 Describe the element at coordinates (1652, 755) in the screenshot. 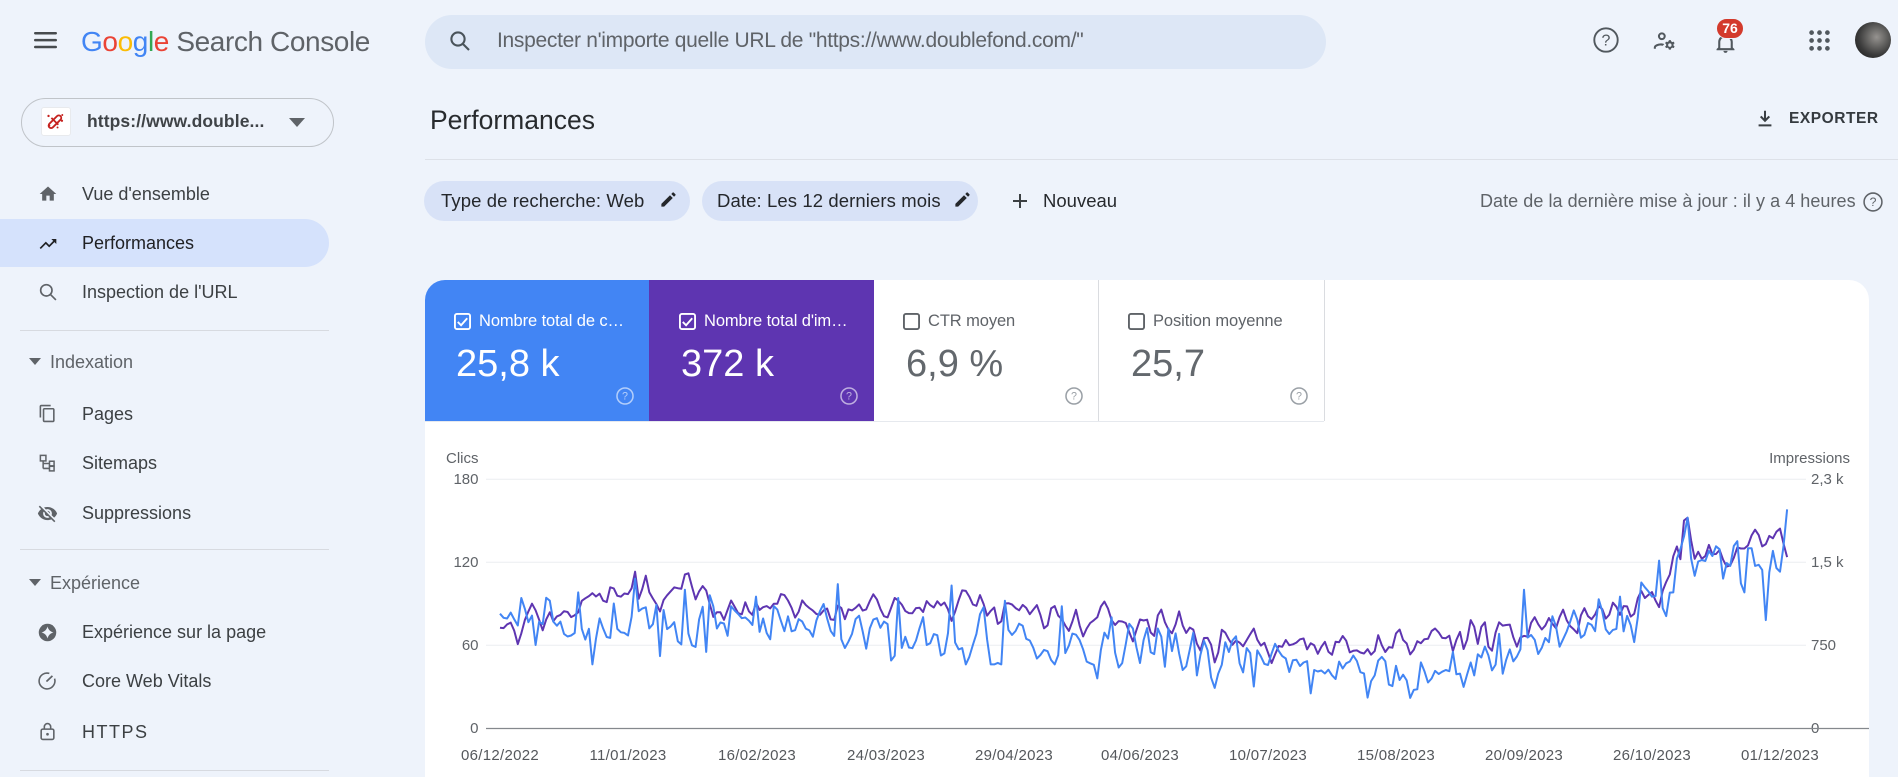

I see `svg-text: 26/10/2023` at that location.